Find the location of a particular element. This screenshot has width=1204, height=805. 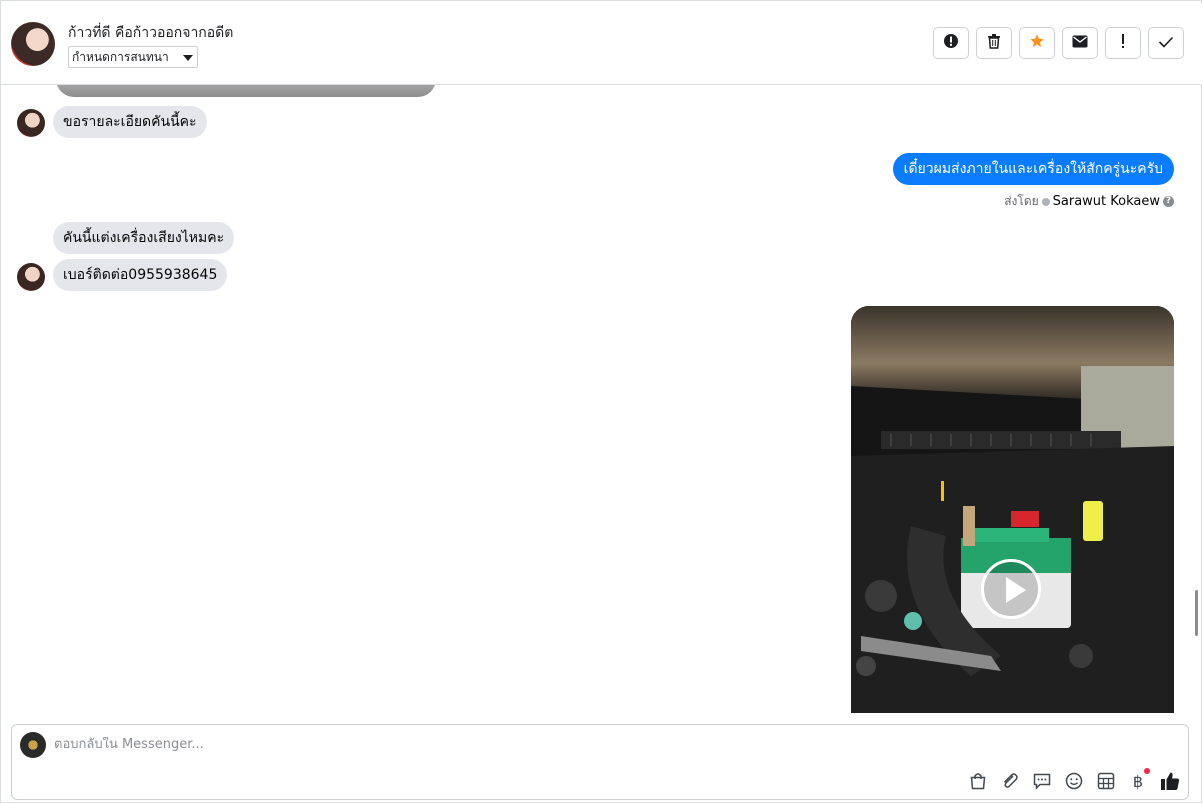

thread-scrollbar is located at coordinates (1196, 613).